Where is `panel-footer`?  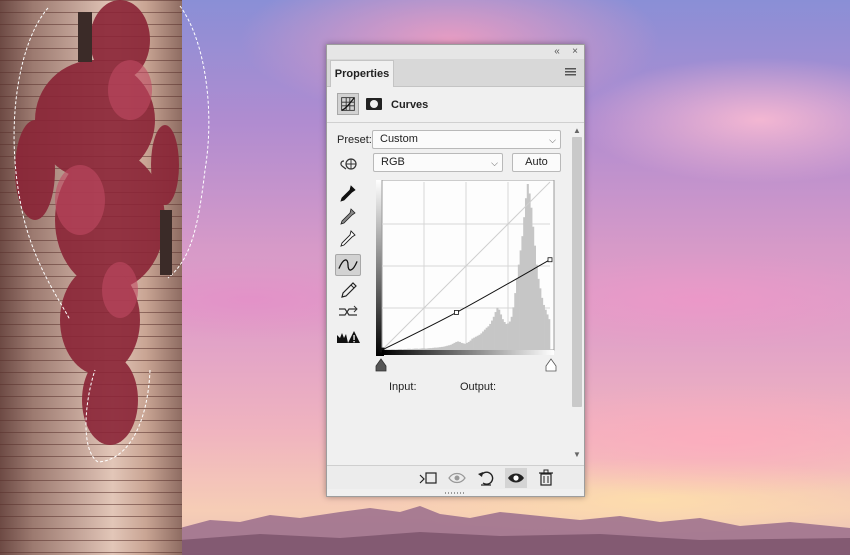 panel-footer is located at coordinates (455, 477).